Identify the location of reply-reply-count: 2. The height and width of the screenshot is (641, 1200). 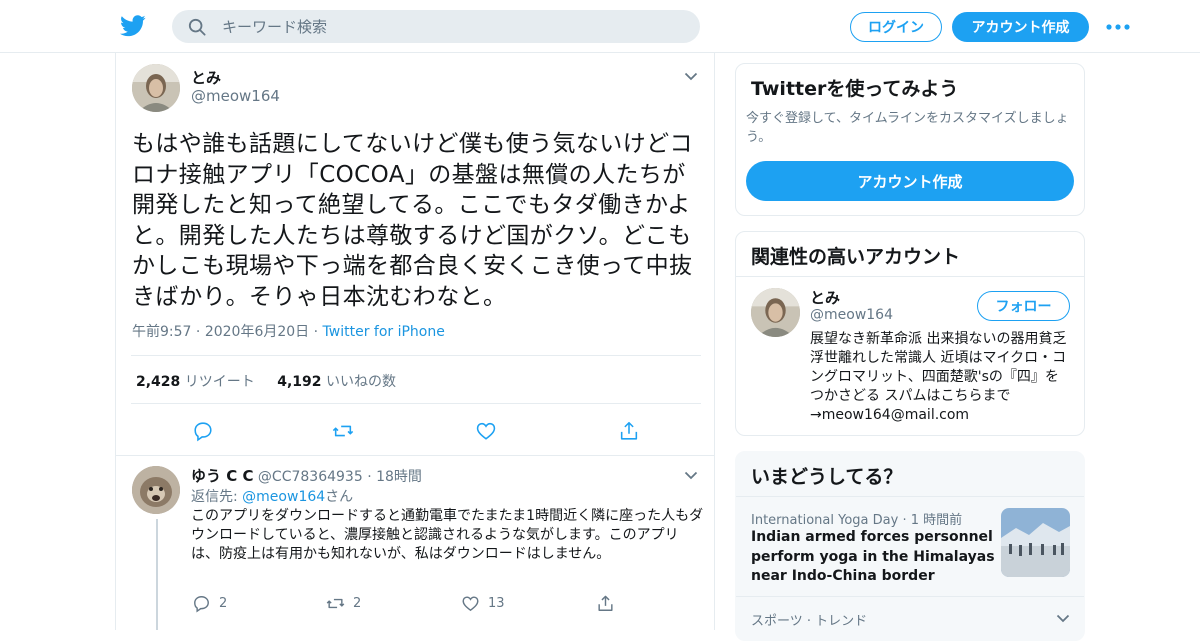
(223, 603).